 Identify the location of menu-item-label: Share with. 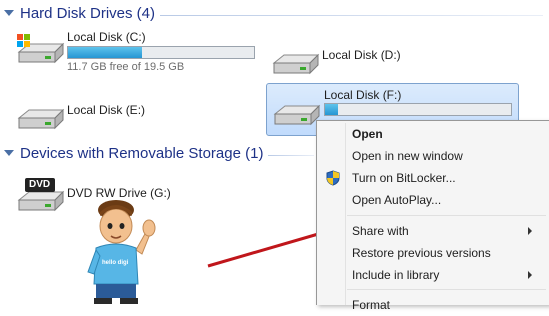
(380, 231).